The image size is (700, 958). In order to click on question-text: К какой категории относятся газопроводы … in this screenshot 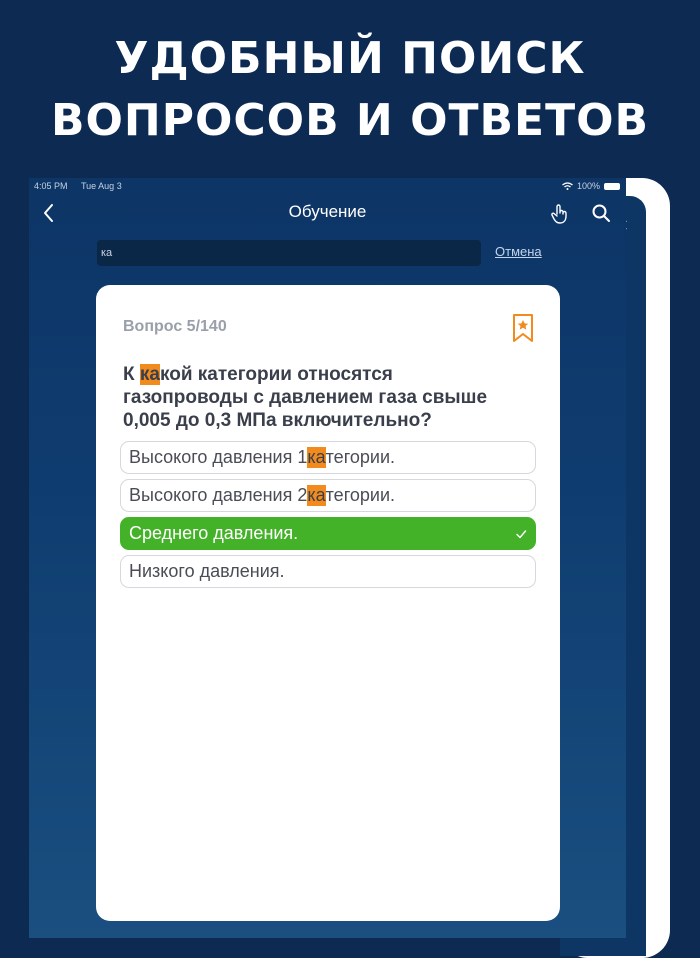, I will do `click(323, 397)`.